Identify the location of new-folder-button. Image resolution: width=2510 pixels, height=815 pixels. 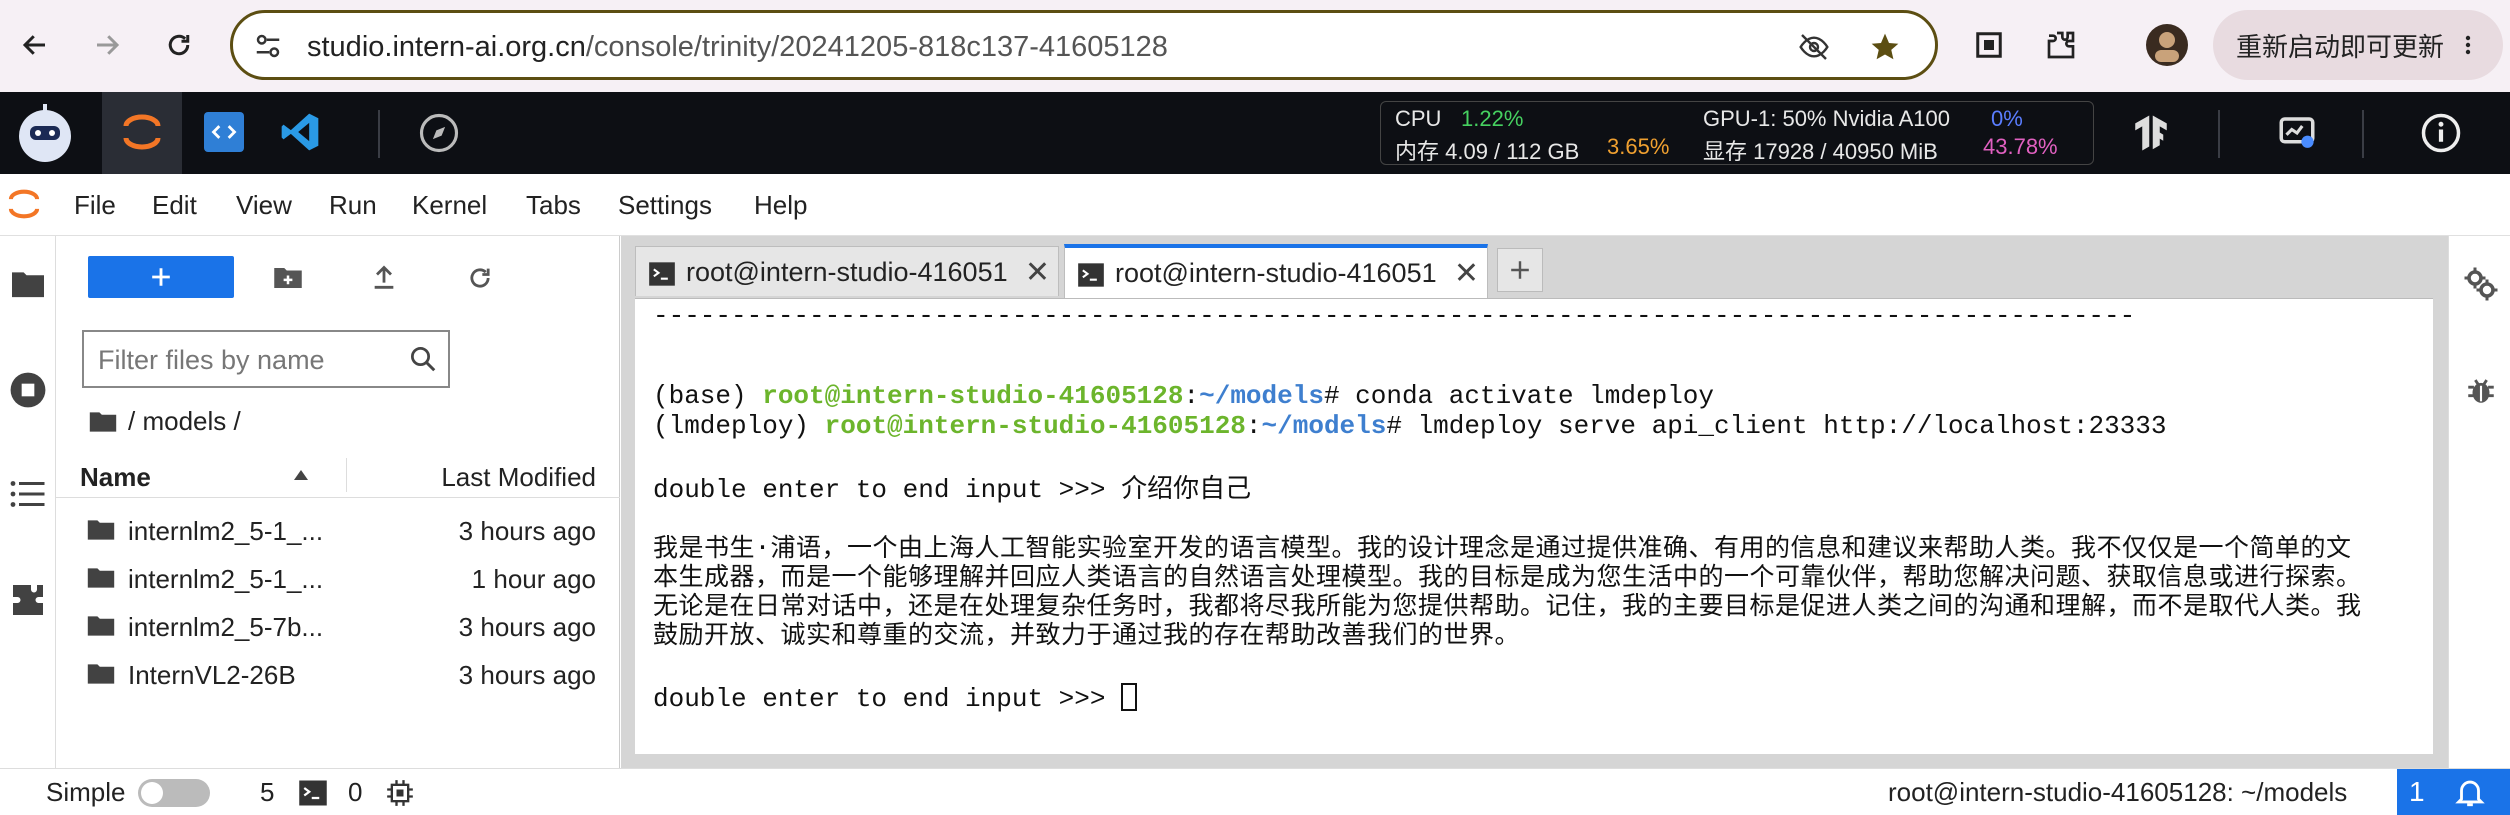
(288, 278).